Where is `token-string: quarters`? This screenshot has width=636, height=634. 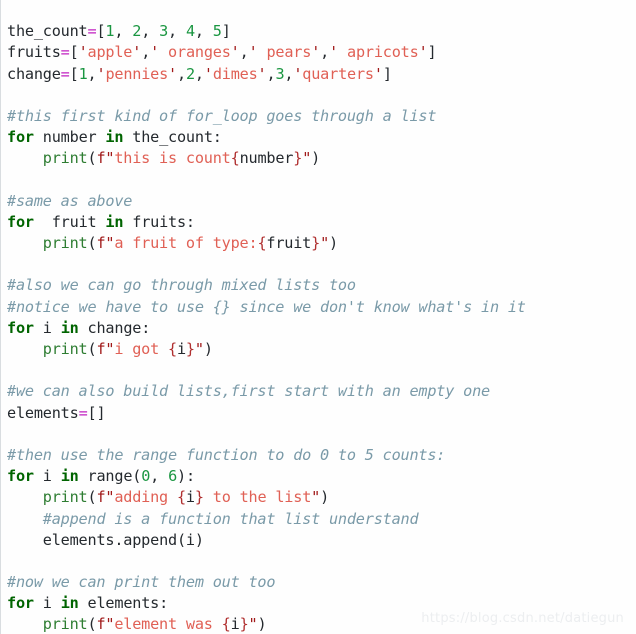
token-string: quarters is located at coordinates (338, 73).